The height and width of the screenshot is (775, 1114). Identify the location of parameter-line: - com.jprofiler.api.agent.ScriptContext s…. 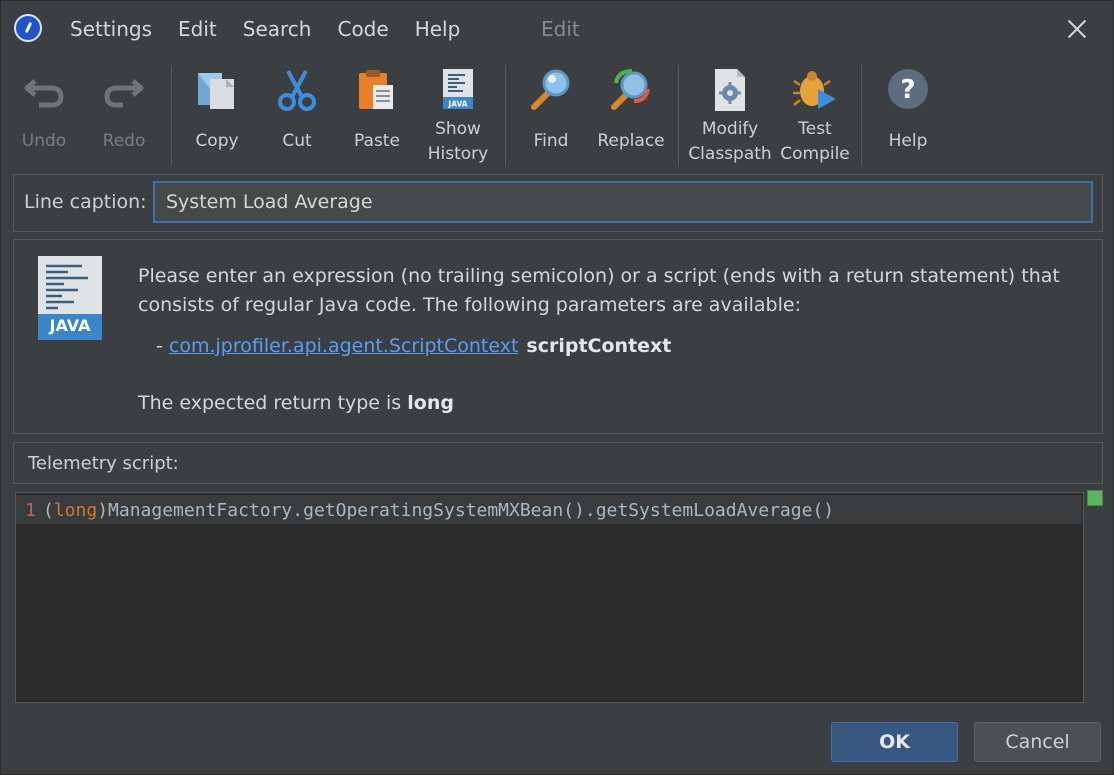
(413, 346).